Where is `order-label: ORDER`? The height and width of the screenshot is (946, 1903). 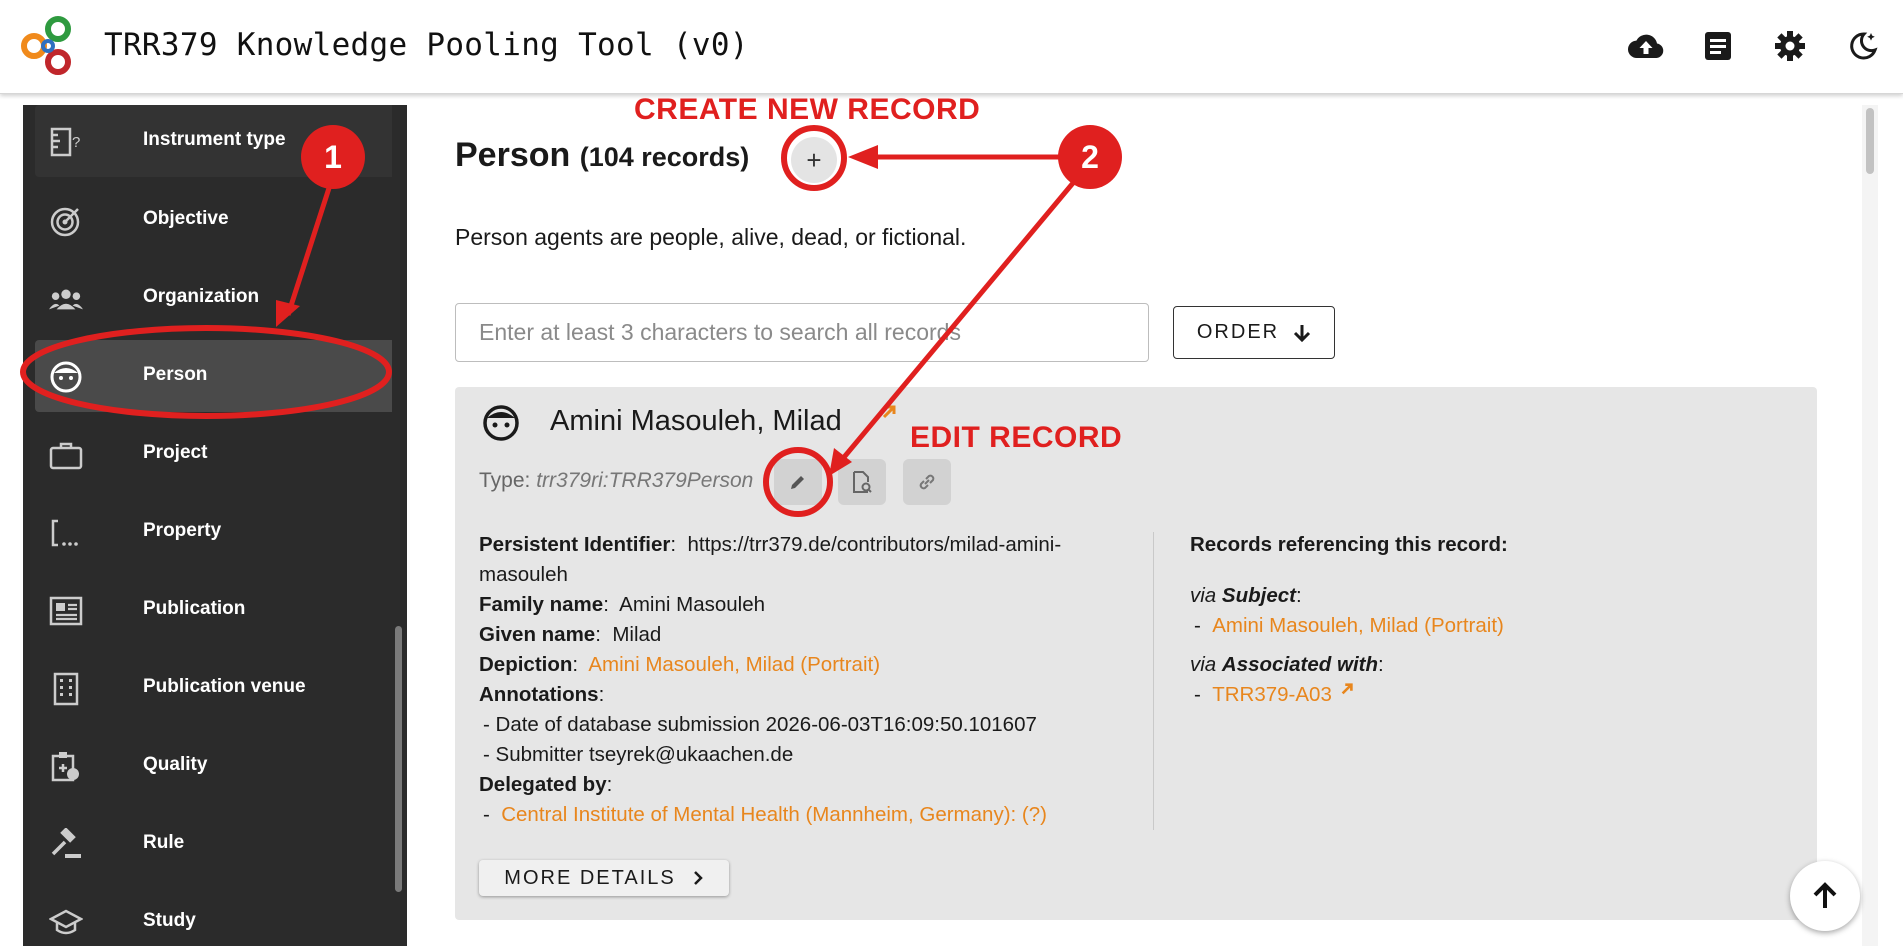 order-label: ORDER is located at coordinates (1238, 332).